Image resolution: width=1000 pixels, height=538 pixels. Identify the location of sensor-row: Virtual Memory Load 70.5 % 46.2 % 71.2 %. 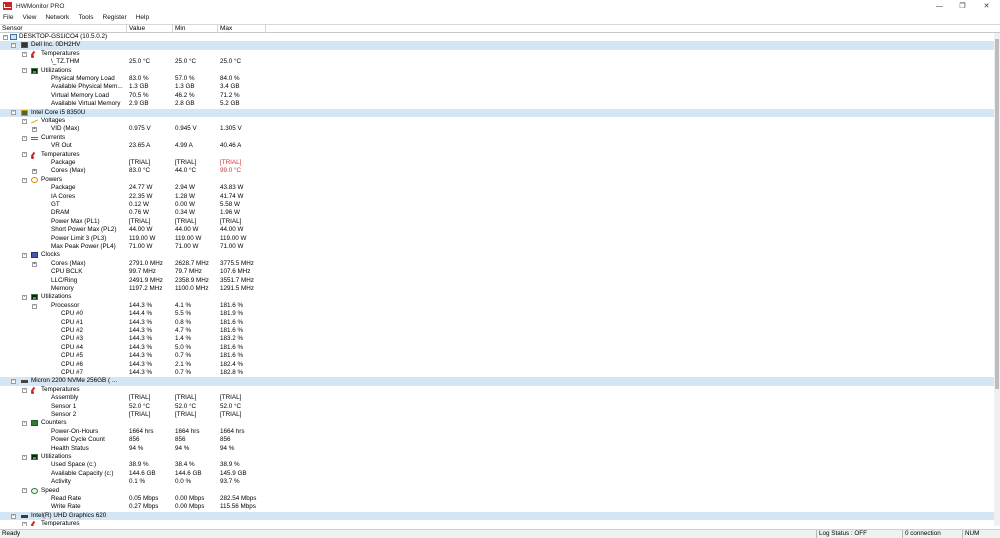
(497, 96).